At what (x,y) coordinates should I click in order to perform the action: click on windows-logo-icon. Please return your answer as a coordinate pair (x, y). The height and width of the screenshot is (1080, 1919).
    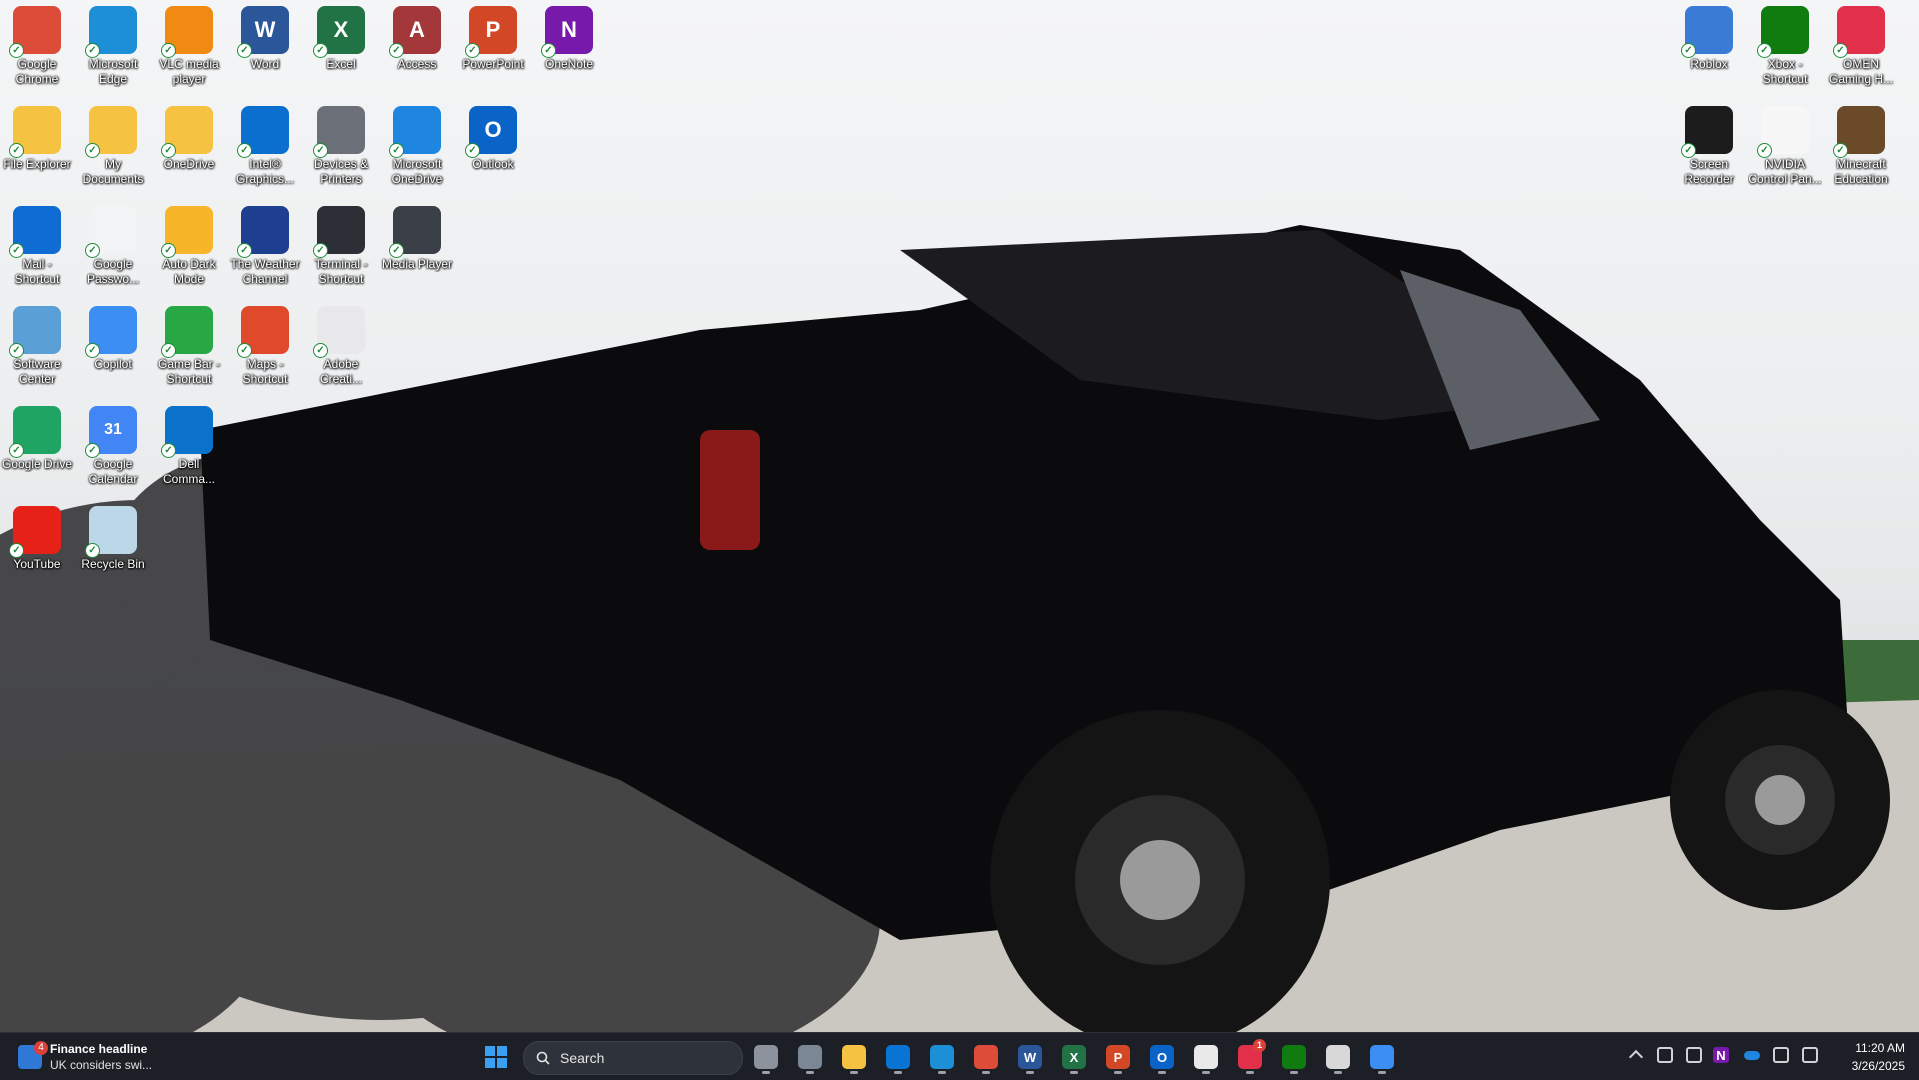
    Looking at the image, I should click on (496, 1057).